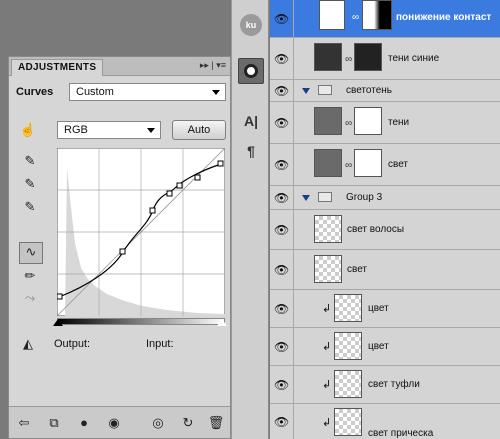  I want to click on view-previous-state-icon: ◎, so click(158, 423).